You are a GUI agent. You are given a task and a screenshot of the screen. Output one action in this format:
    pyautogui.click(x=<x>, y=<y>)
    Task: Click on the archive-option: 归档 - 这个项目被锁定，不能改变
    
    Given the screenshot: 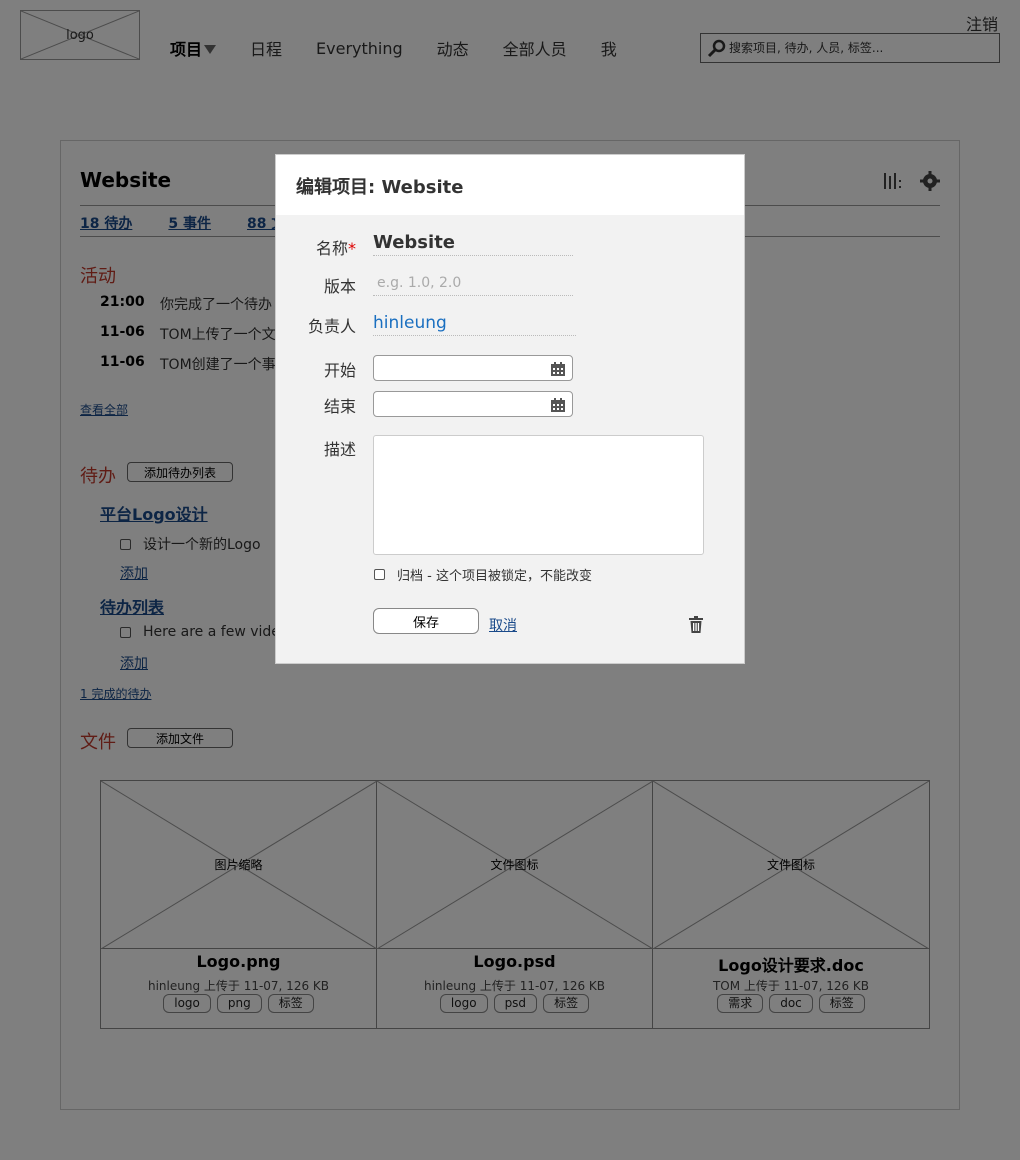 What is the action you would take?
    pyautogui.click(x=483, y=574)
    